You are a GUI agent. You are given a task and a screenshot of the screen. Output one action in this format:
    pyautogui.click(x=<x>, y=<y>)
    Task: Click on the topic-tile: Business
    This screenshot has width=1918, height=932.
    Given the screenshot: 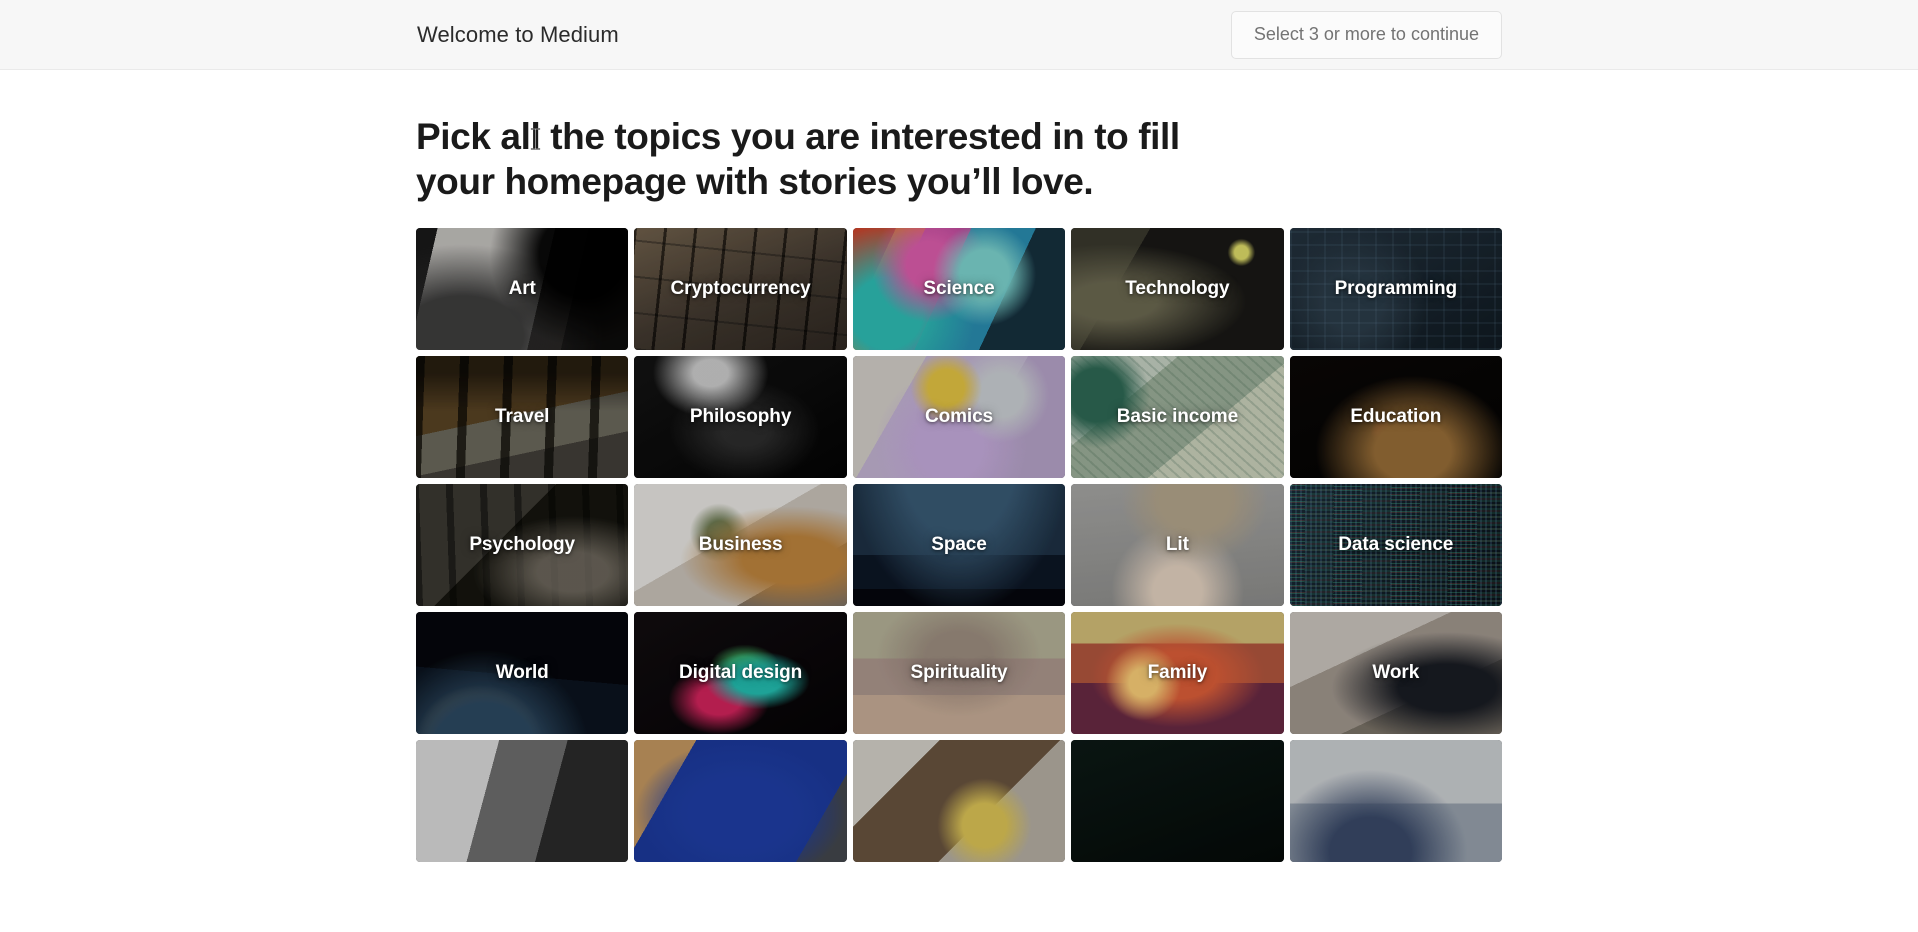 What is the action you would take?
    pyautogui.click(x=740, y=545)
    